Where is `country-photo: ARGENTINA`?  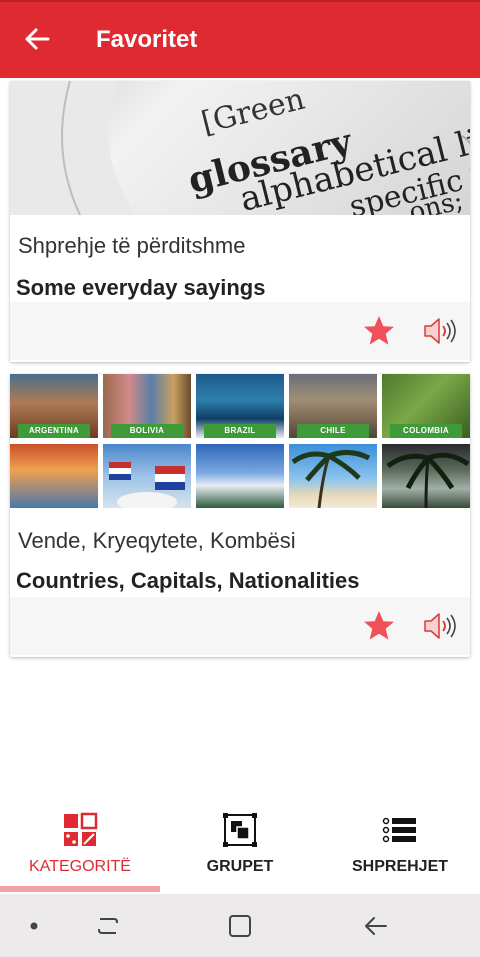 country-photo: ARGENTINA is located at coordinates (54, 406).